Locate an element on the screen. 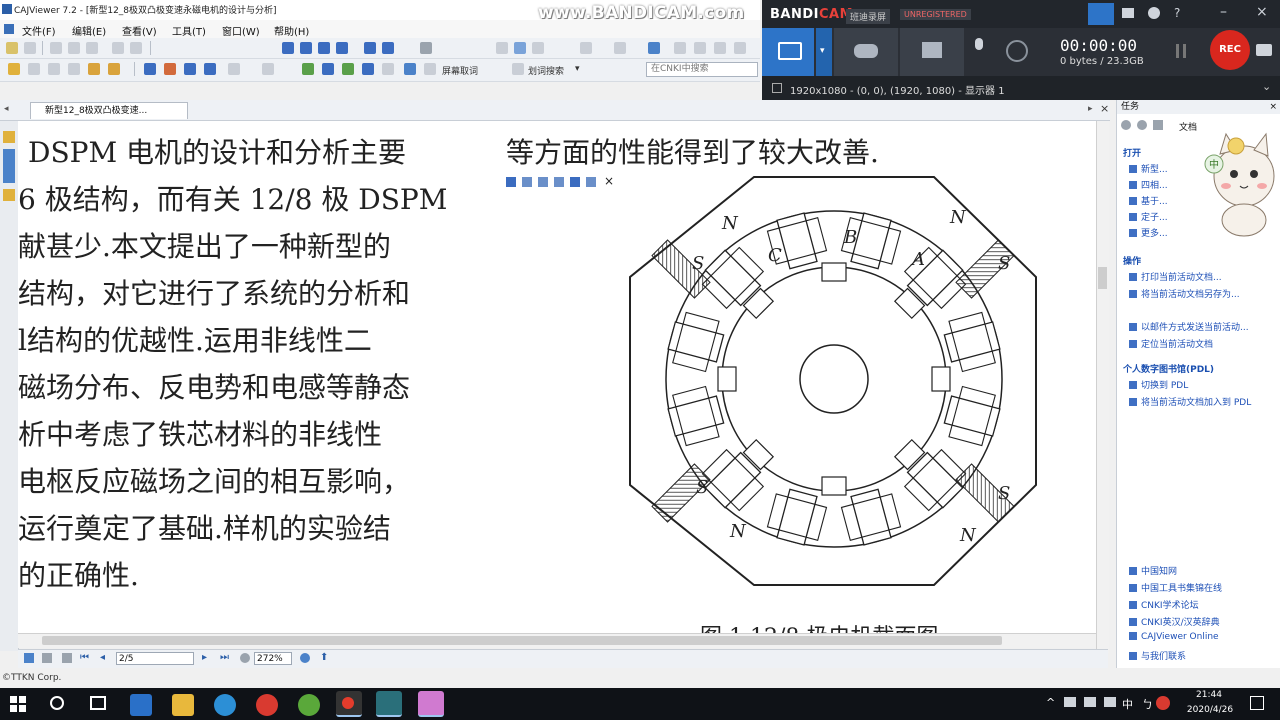 Image resolution: width=1280 pixels, height=720 pixels. menu-tools: 工具(T) is located at coordinates (189, 30).